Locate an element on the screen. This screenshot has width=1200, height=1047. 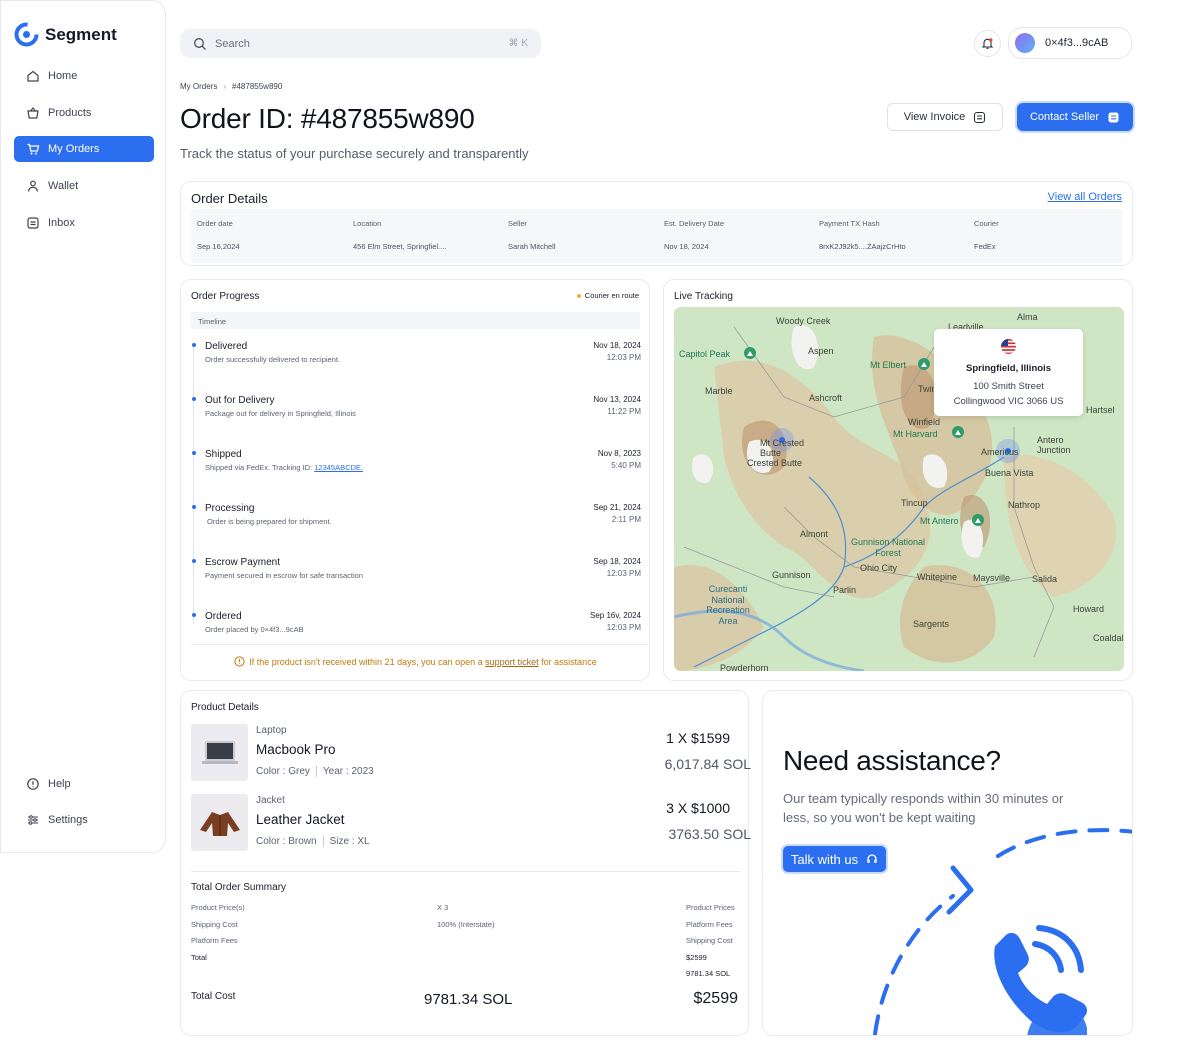
map-place: Crested Butte is located at coordinates (775, 463).